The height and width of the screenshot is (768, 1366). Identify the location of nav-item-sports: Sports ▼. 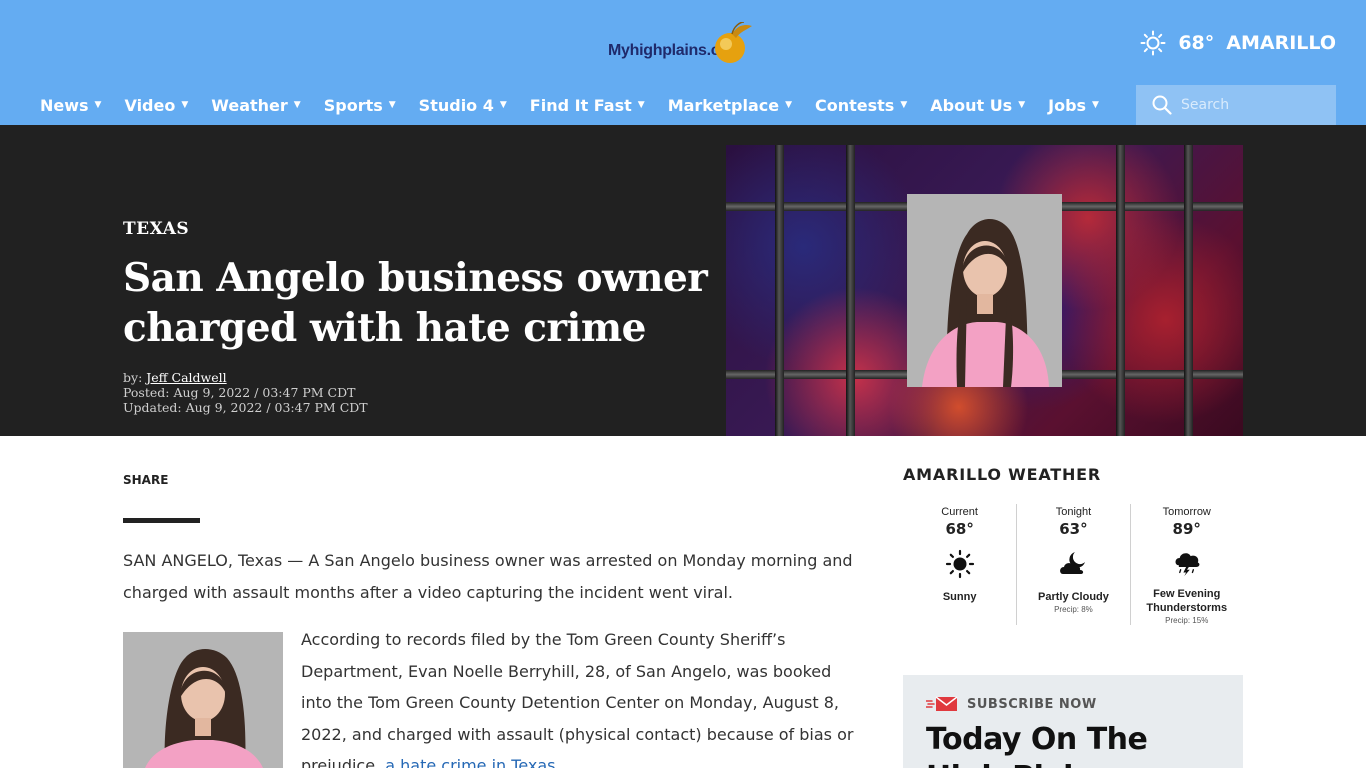
(360, 105).